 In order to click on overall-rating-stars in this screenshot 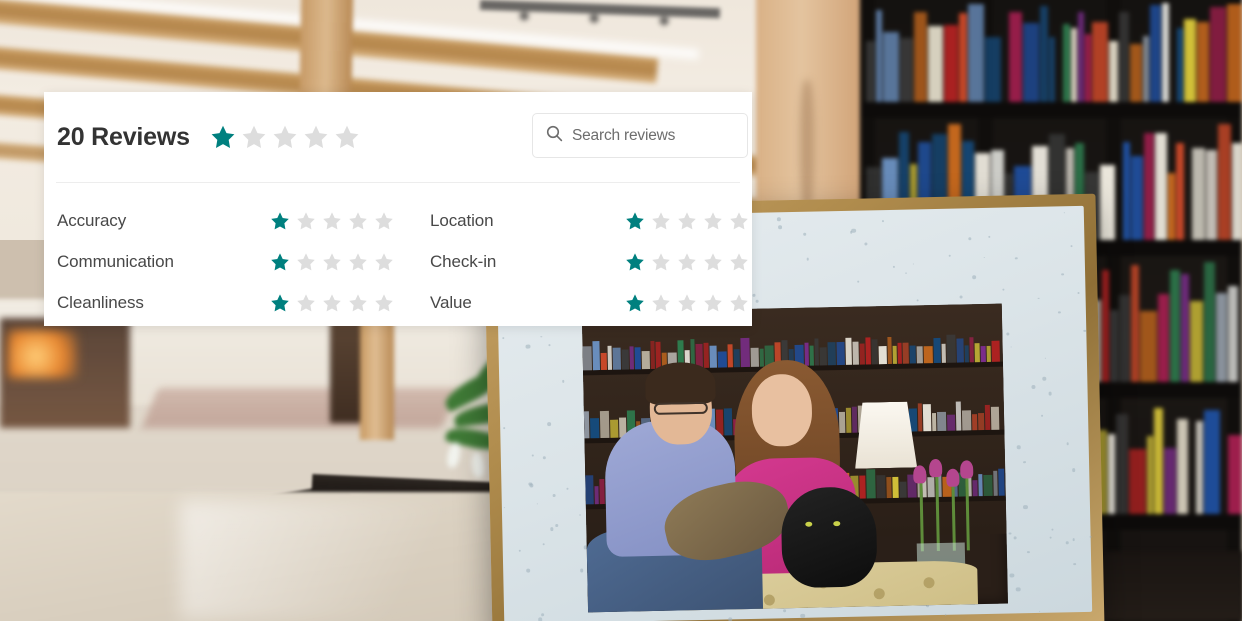, I will do `click(285, 137)`.